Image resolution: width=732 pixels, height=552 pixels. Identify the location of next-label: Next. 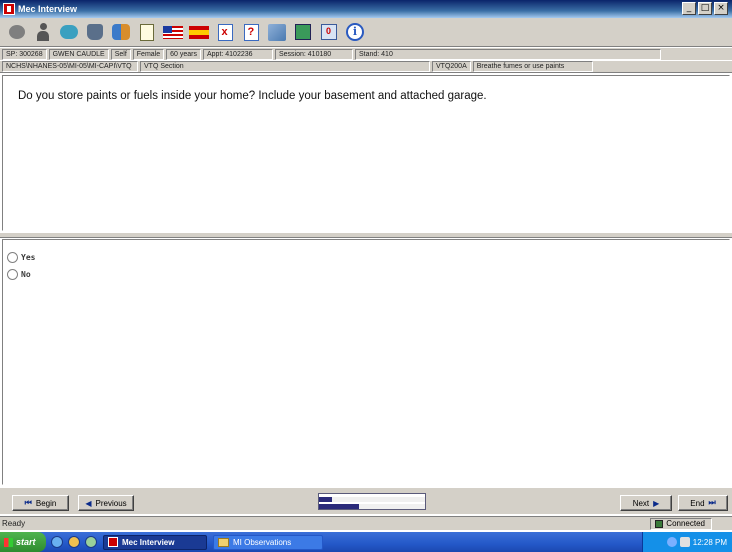
(641, 503).